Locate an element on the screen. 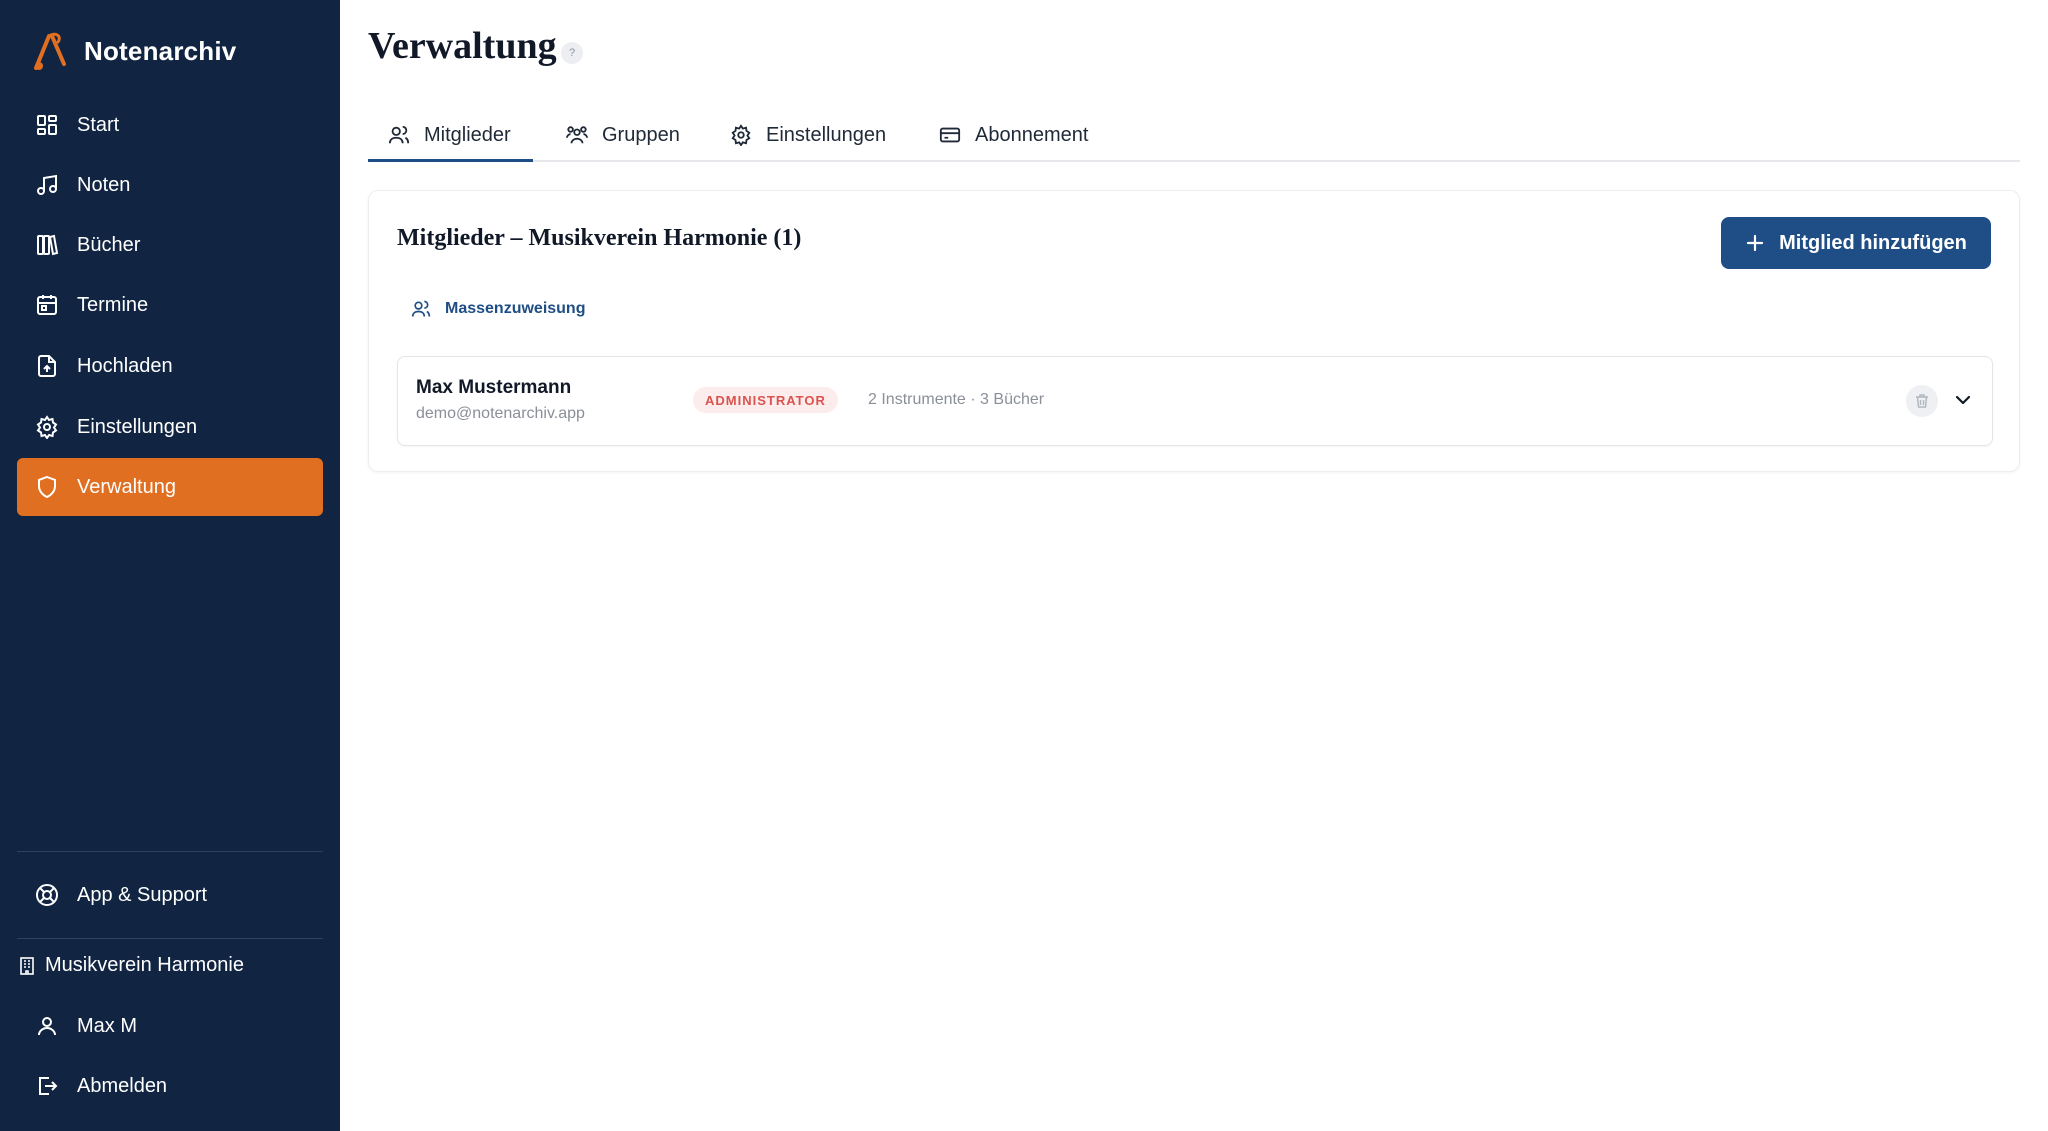 The height and width of the screenshot is (1131, 2048). member-name: Max Mustermann is located at coordinates (494, 387).